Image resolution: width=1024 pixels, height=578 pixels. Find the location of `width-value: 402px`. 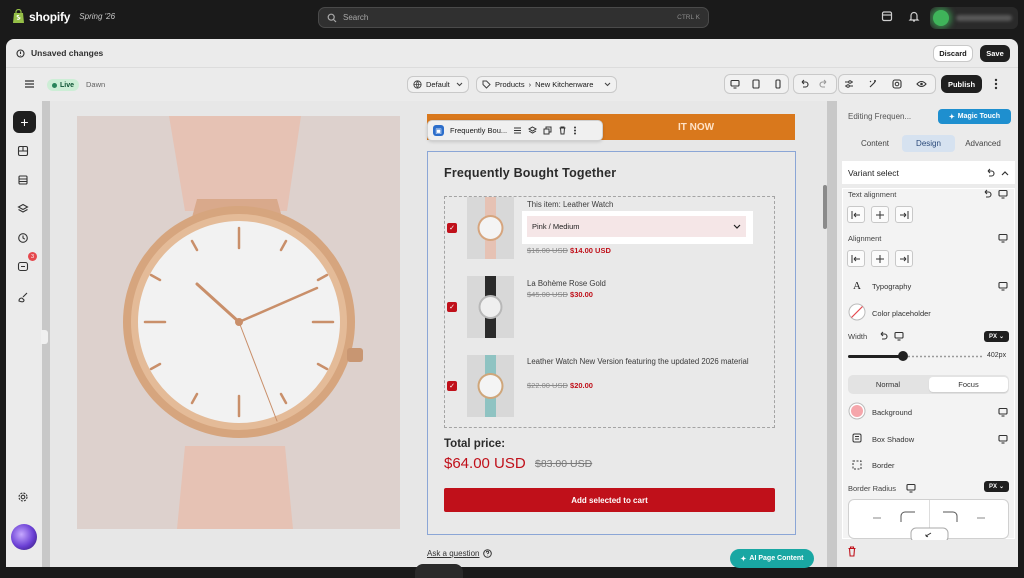

width-value: 402px is located at coordinates (996, 355).